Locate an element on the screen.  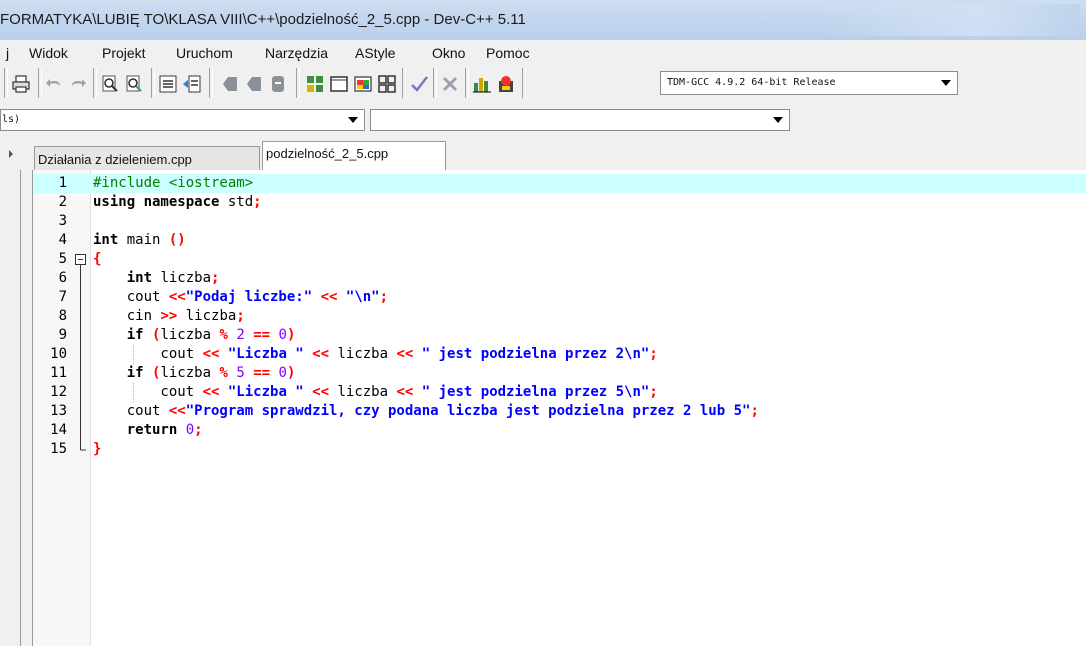
tab-scroll-right-icon is located at coordinates (12, 154).